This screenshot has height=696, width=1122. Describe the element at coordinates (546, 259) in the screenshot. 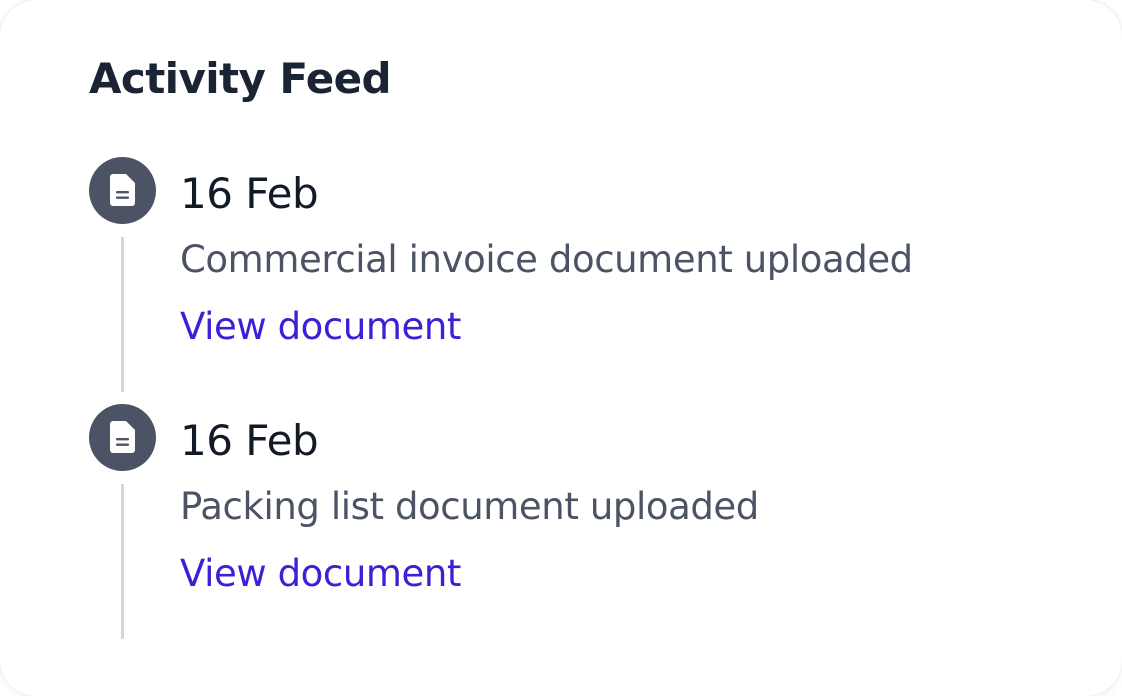

I see `feed-item-description: Commercial invoice document uploaded` at that location.